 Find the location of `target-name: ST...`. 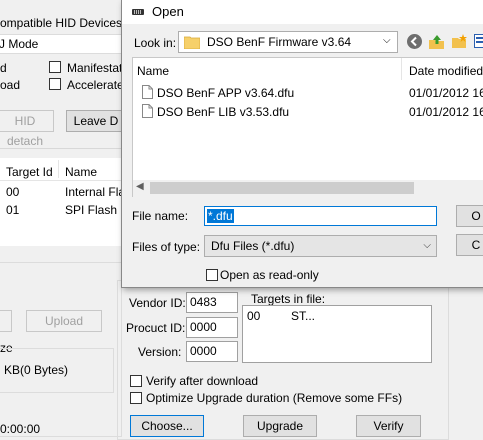

target-name: ST... is located at coordinates (303, 316).